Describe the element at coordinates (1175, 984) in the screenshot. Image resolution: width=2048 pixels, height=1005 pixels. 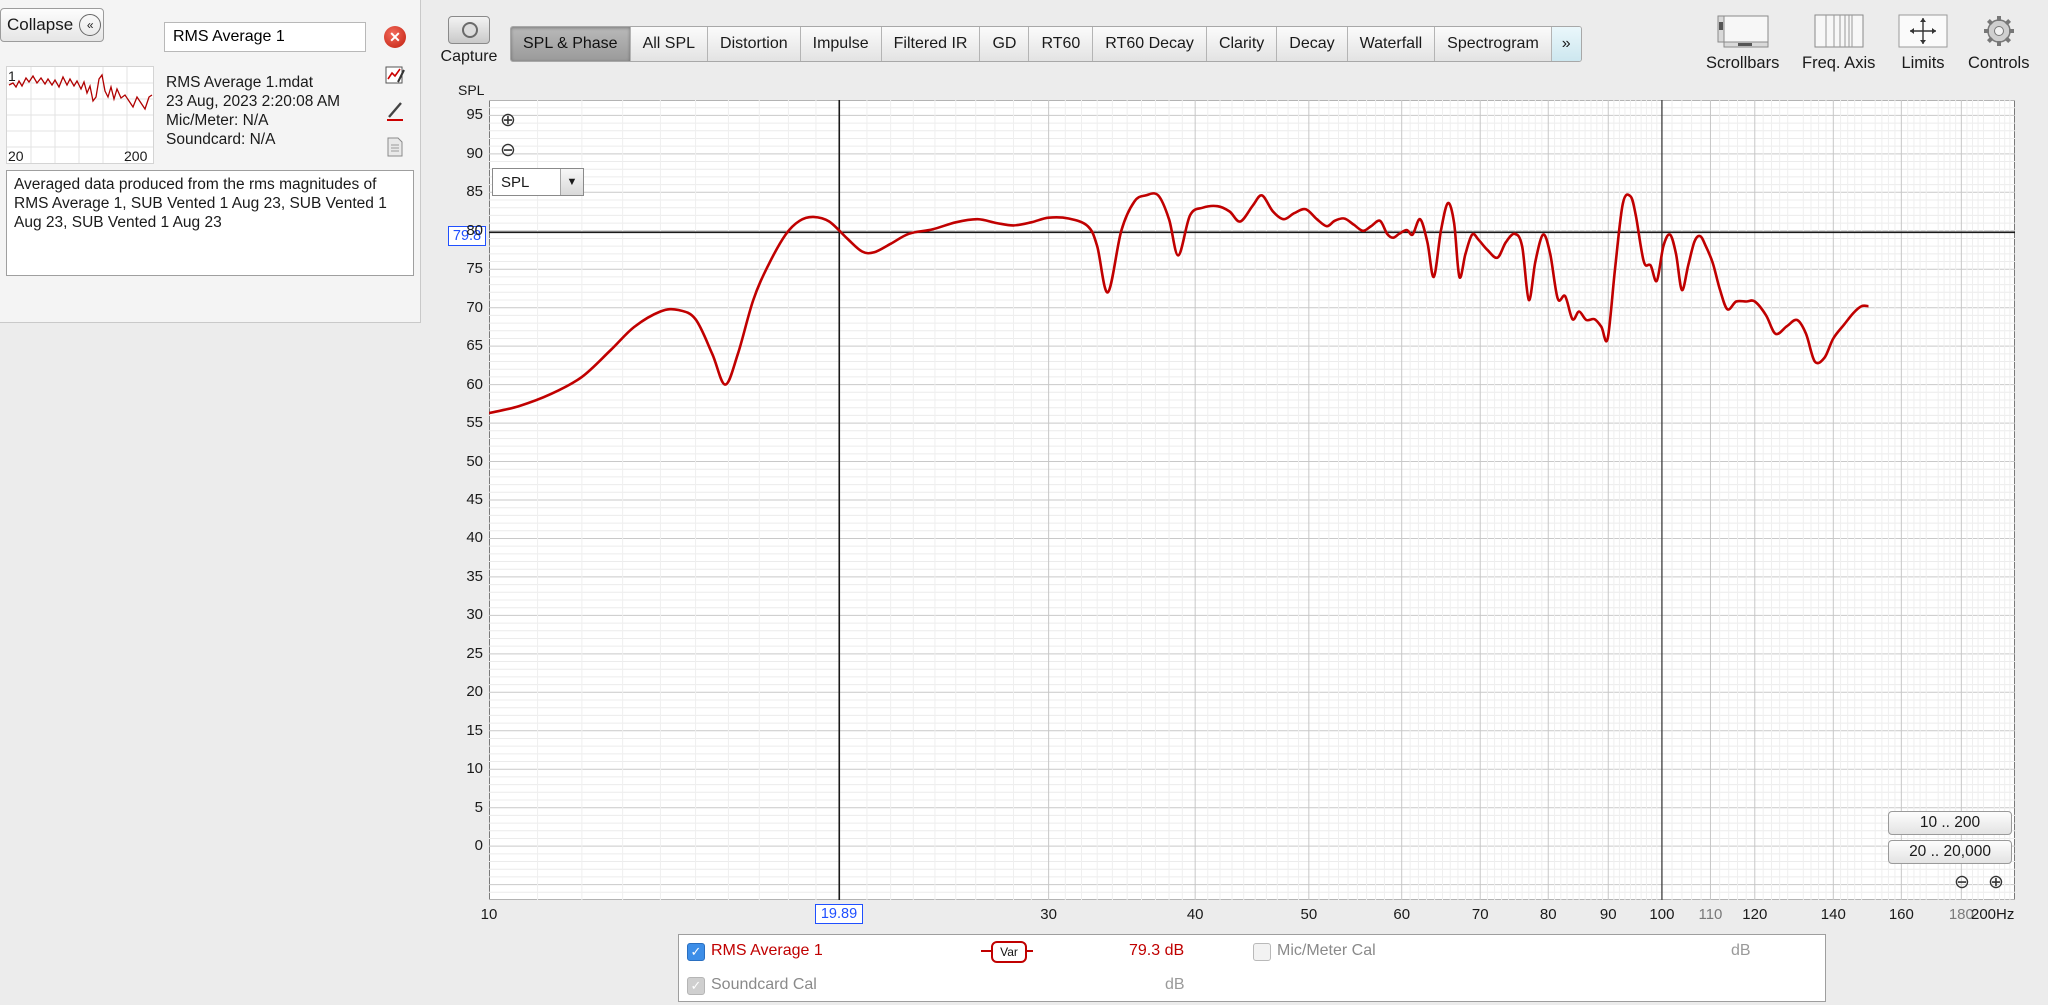
I see `soundcard-cal-unit: dB` at that location.